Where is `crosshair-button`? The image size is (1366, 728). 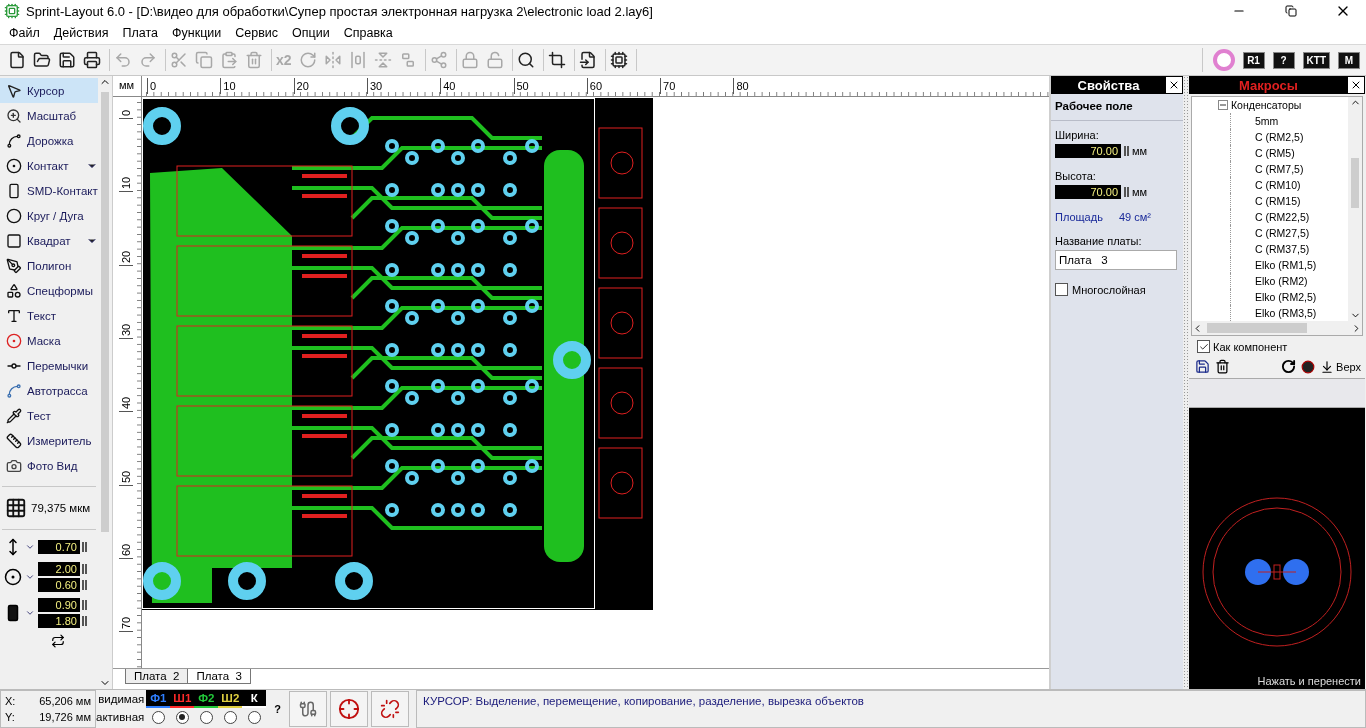
crosshair-button is located at coordinates (349, 709).